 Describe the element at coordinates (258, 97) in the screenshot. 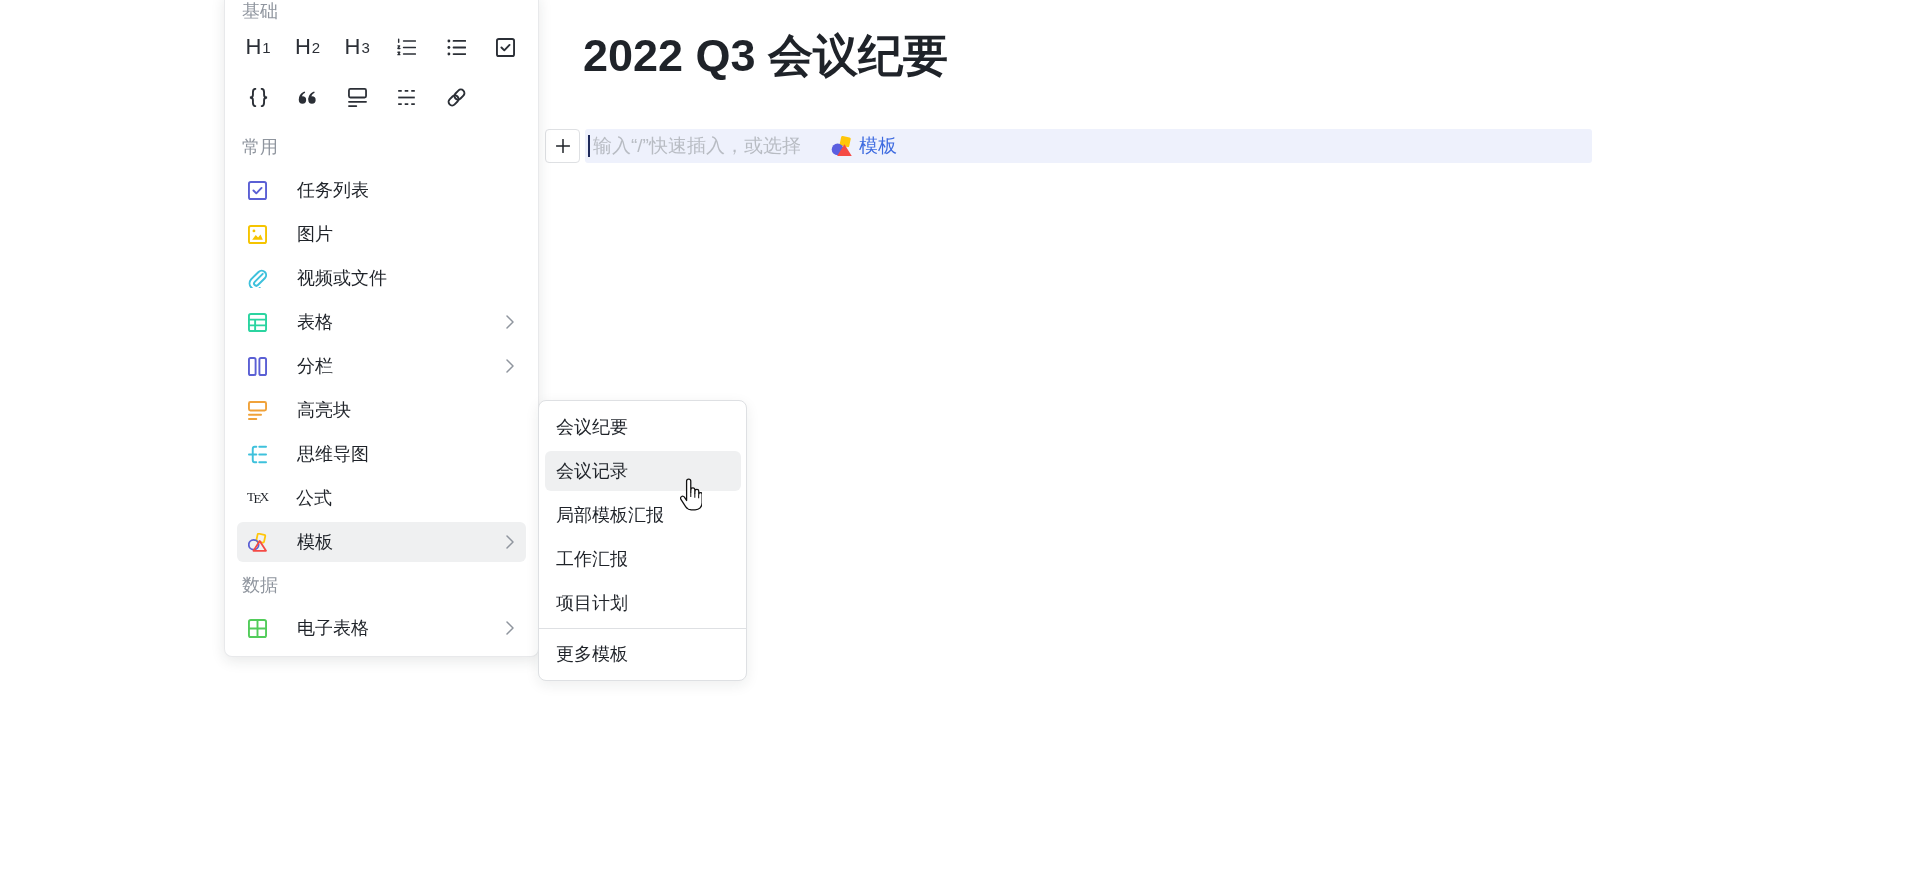

I see `code-braces-icon` at that location.